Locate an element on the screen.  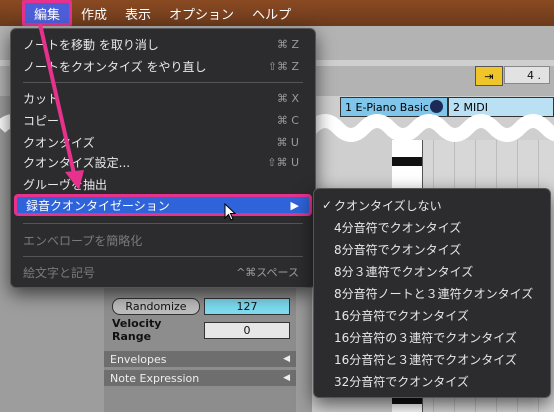
menu-item-label: 絵文字と記号 is located at coordinates (59, 272).